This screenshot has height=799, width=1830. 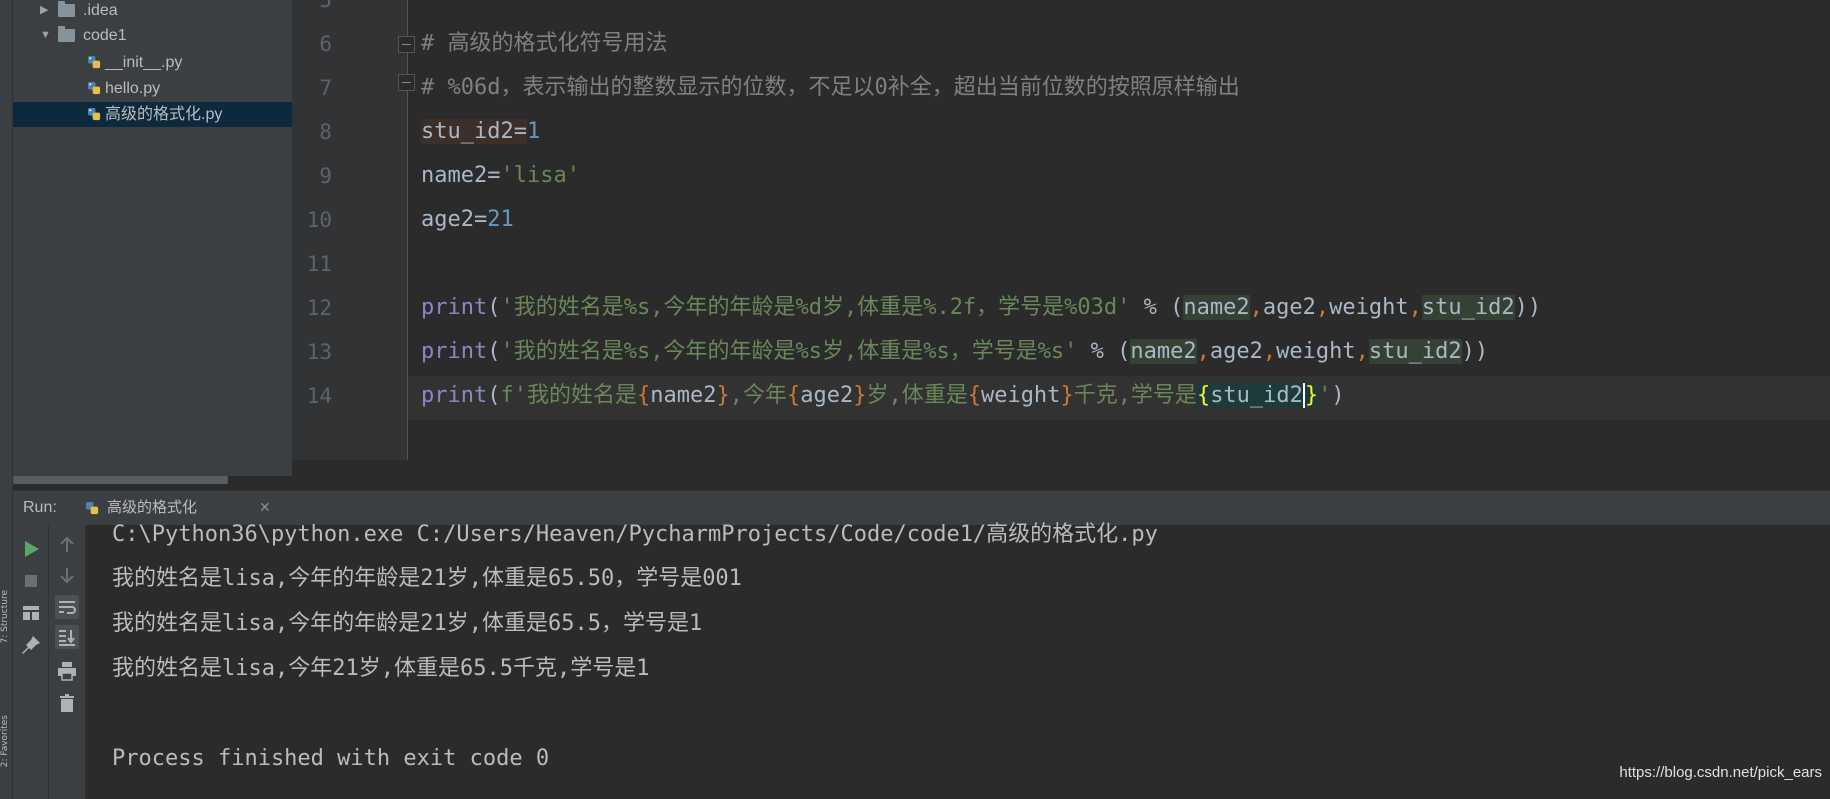 What do you see at coordinates (66, 9) in the screenshot?
I see `folder-icon` at bounding box center [66, 9].